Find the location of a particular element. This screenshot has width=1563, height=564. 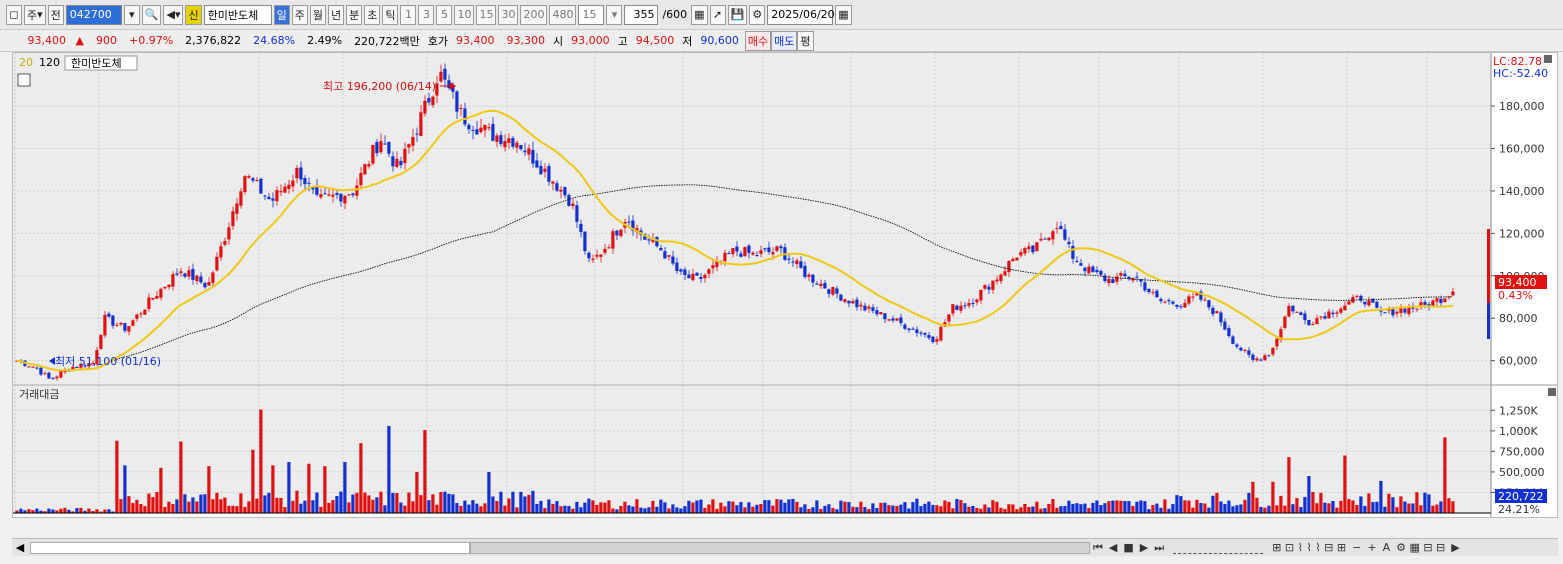

minute-3: 3 is located at coordinates (426, 14).